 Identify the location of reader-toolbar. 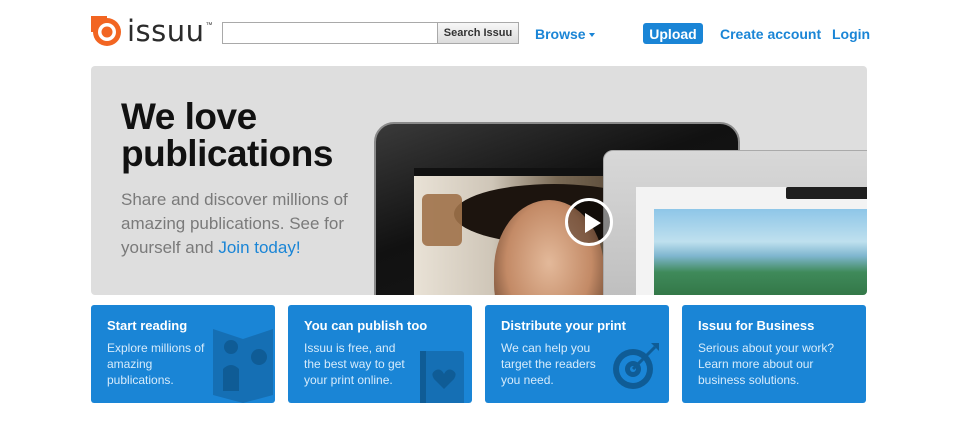
(826, 193).